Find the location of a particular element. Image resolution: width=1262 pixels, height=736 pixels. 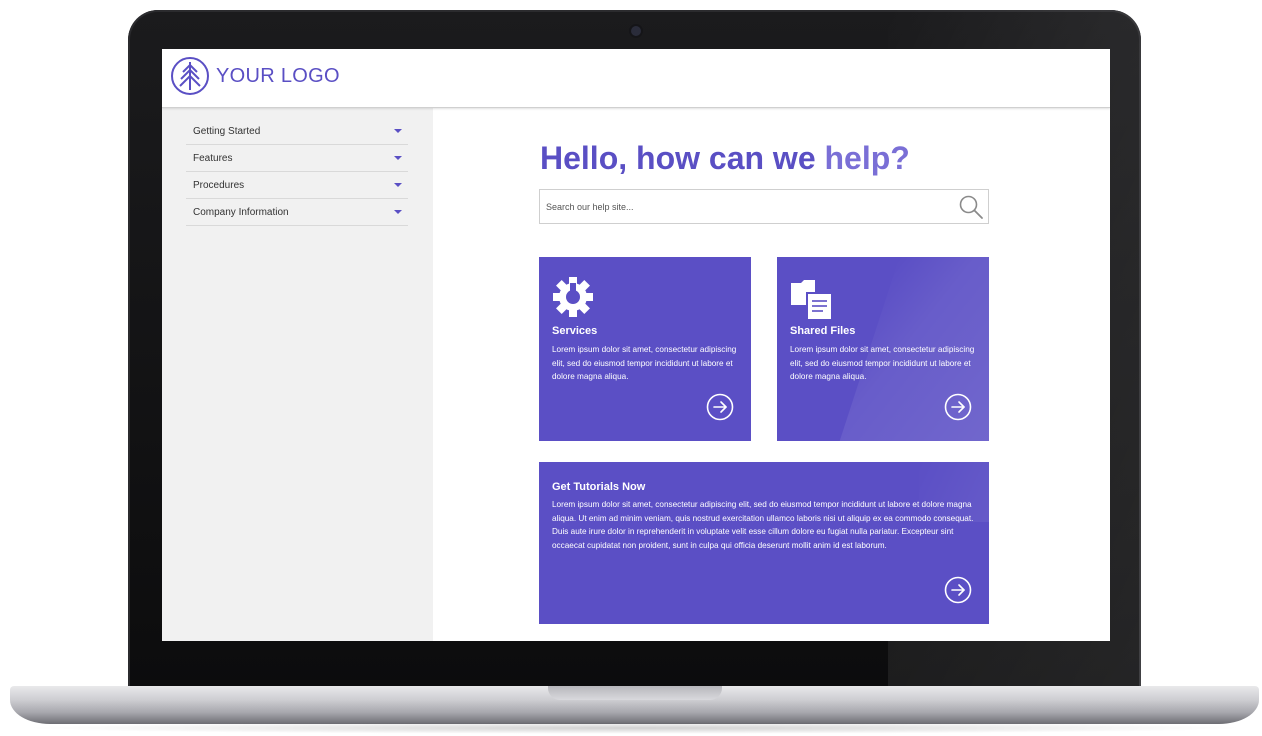

sidebar-item-label: Getting Started is located at coordinates (227, 131).